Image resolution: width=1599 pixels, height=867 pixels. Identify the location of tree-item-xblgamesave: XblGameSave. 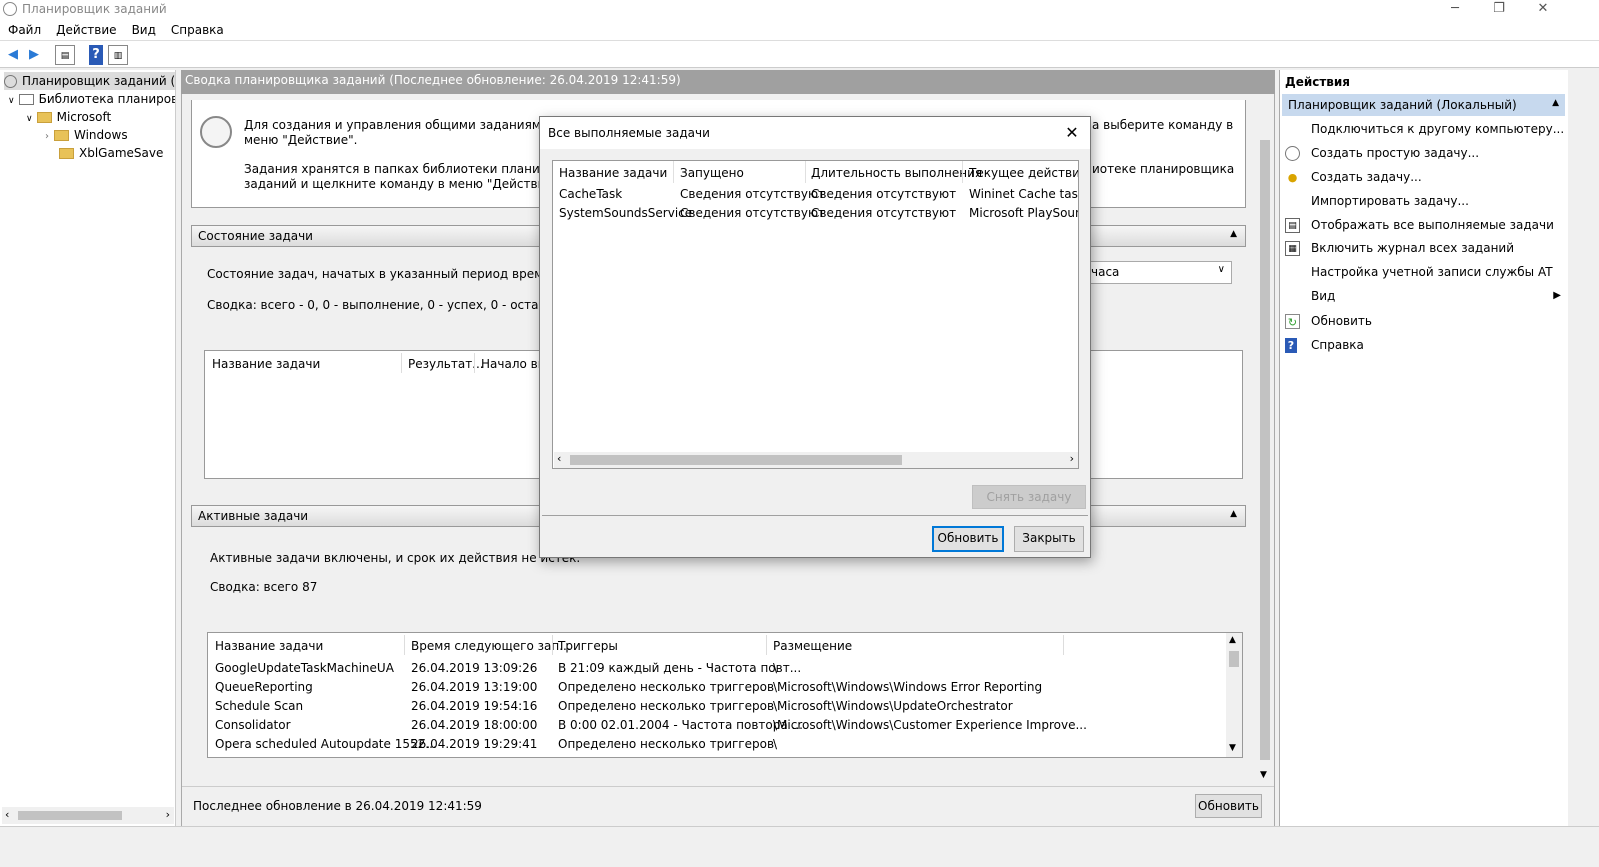
(111, 153).